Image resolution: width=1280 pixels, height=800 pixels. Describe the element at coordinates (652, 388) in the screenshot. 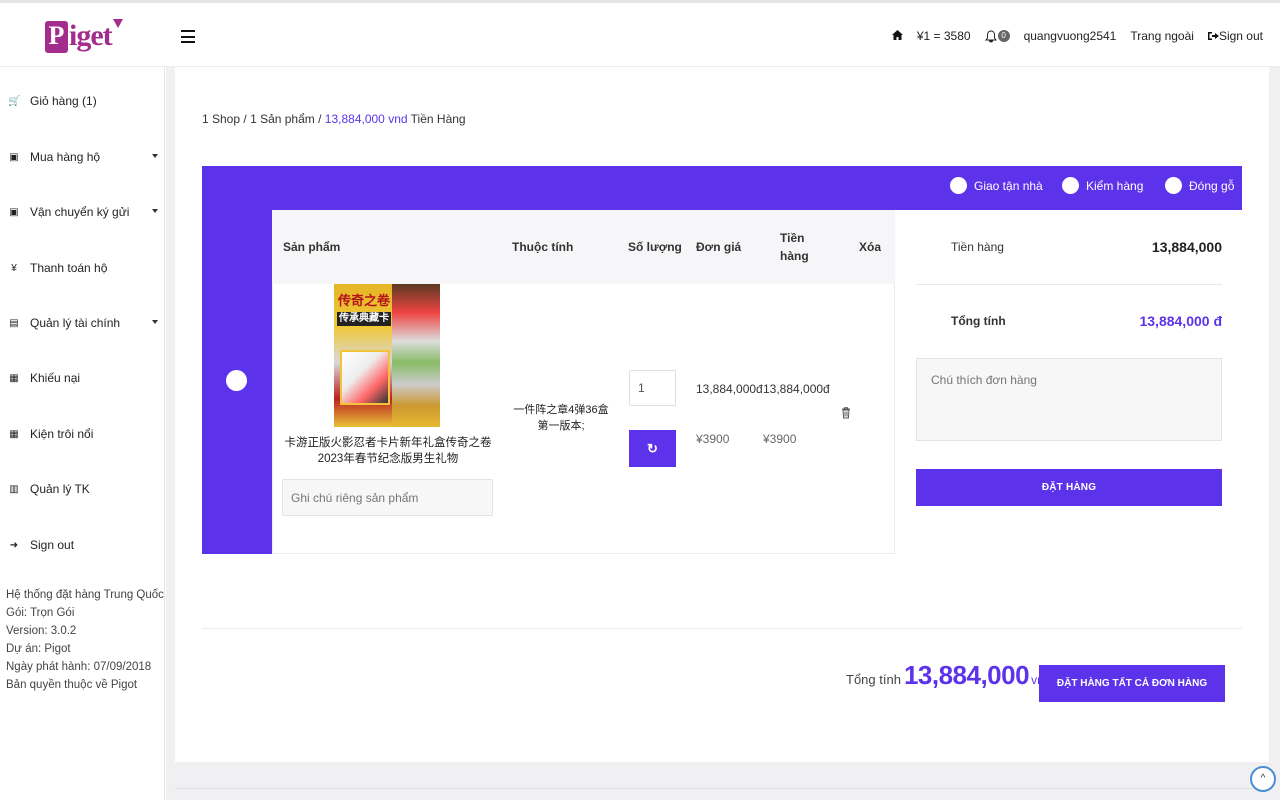

I see `quantity-input` at that location.